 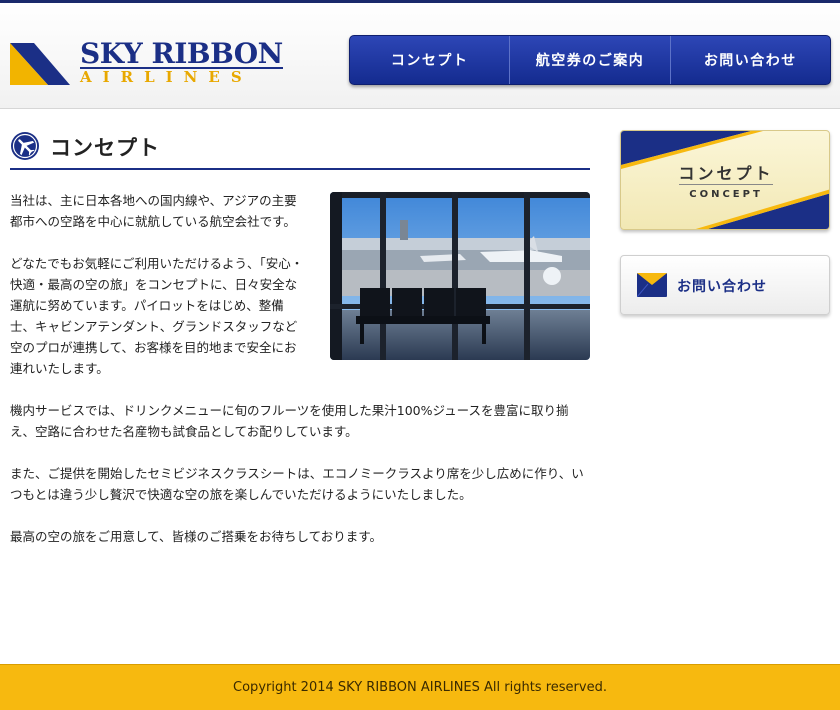 What do you see at coordinates (460, 276) in the screenshot?
I see `airport-lounge-photo` at bounding box center [460, 276].